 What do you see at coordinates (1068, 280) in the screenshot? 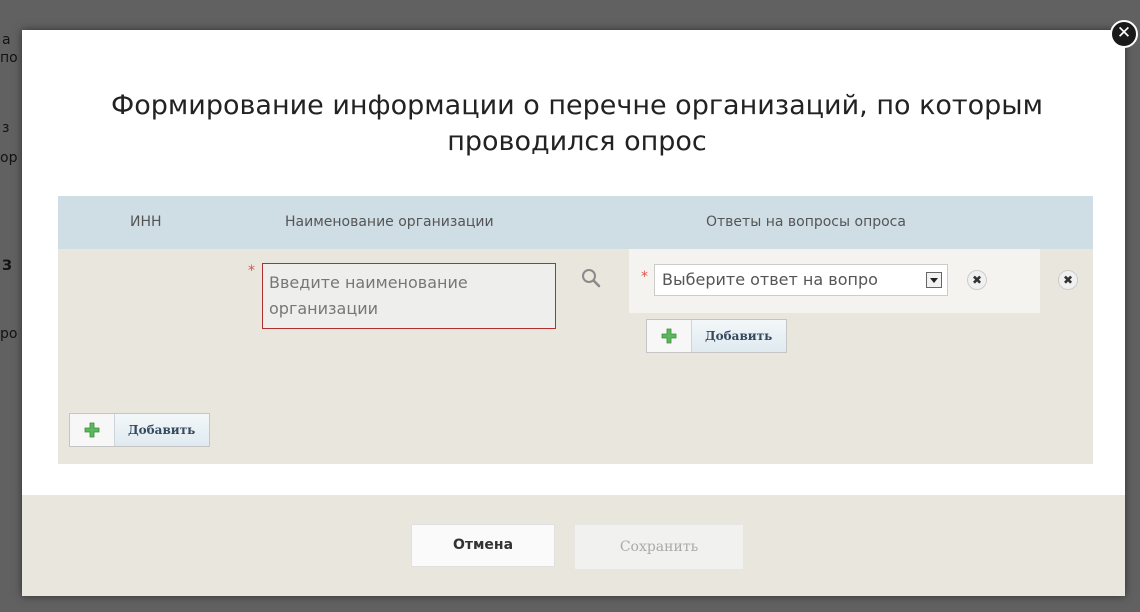
I see `remove-row-button: ✖` at bounding box center [1068, 280].